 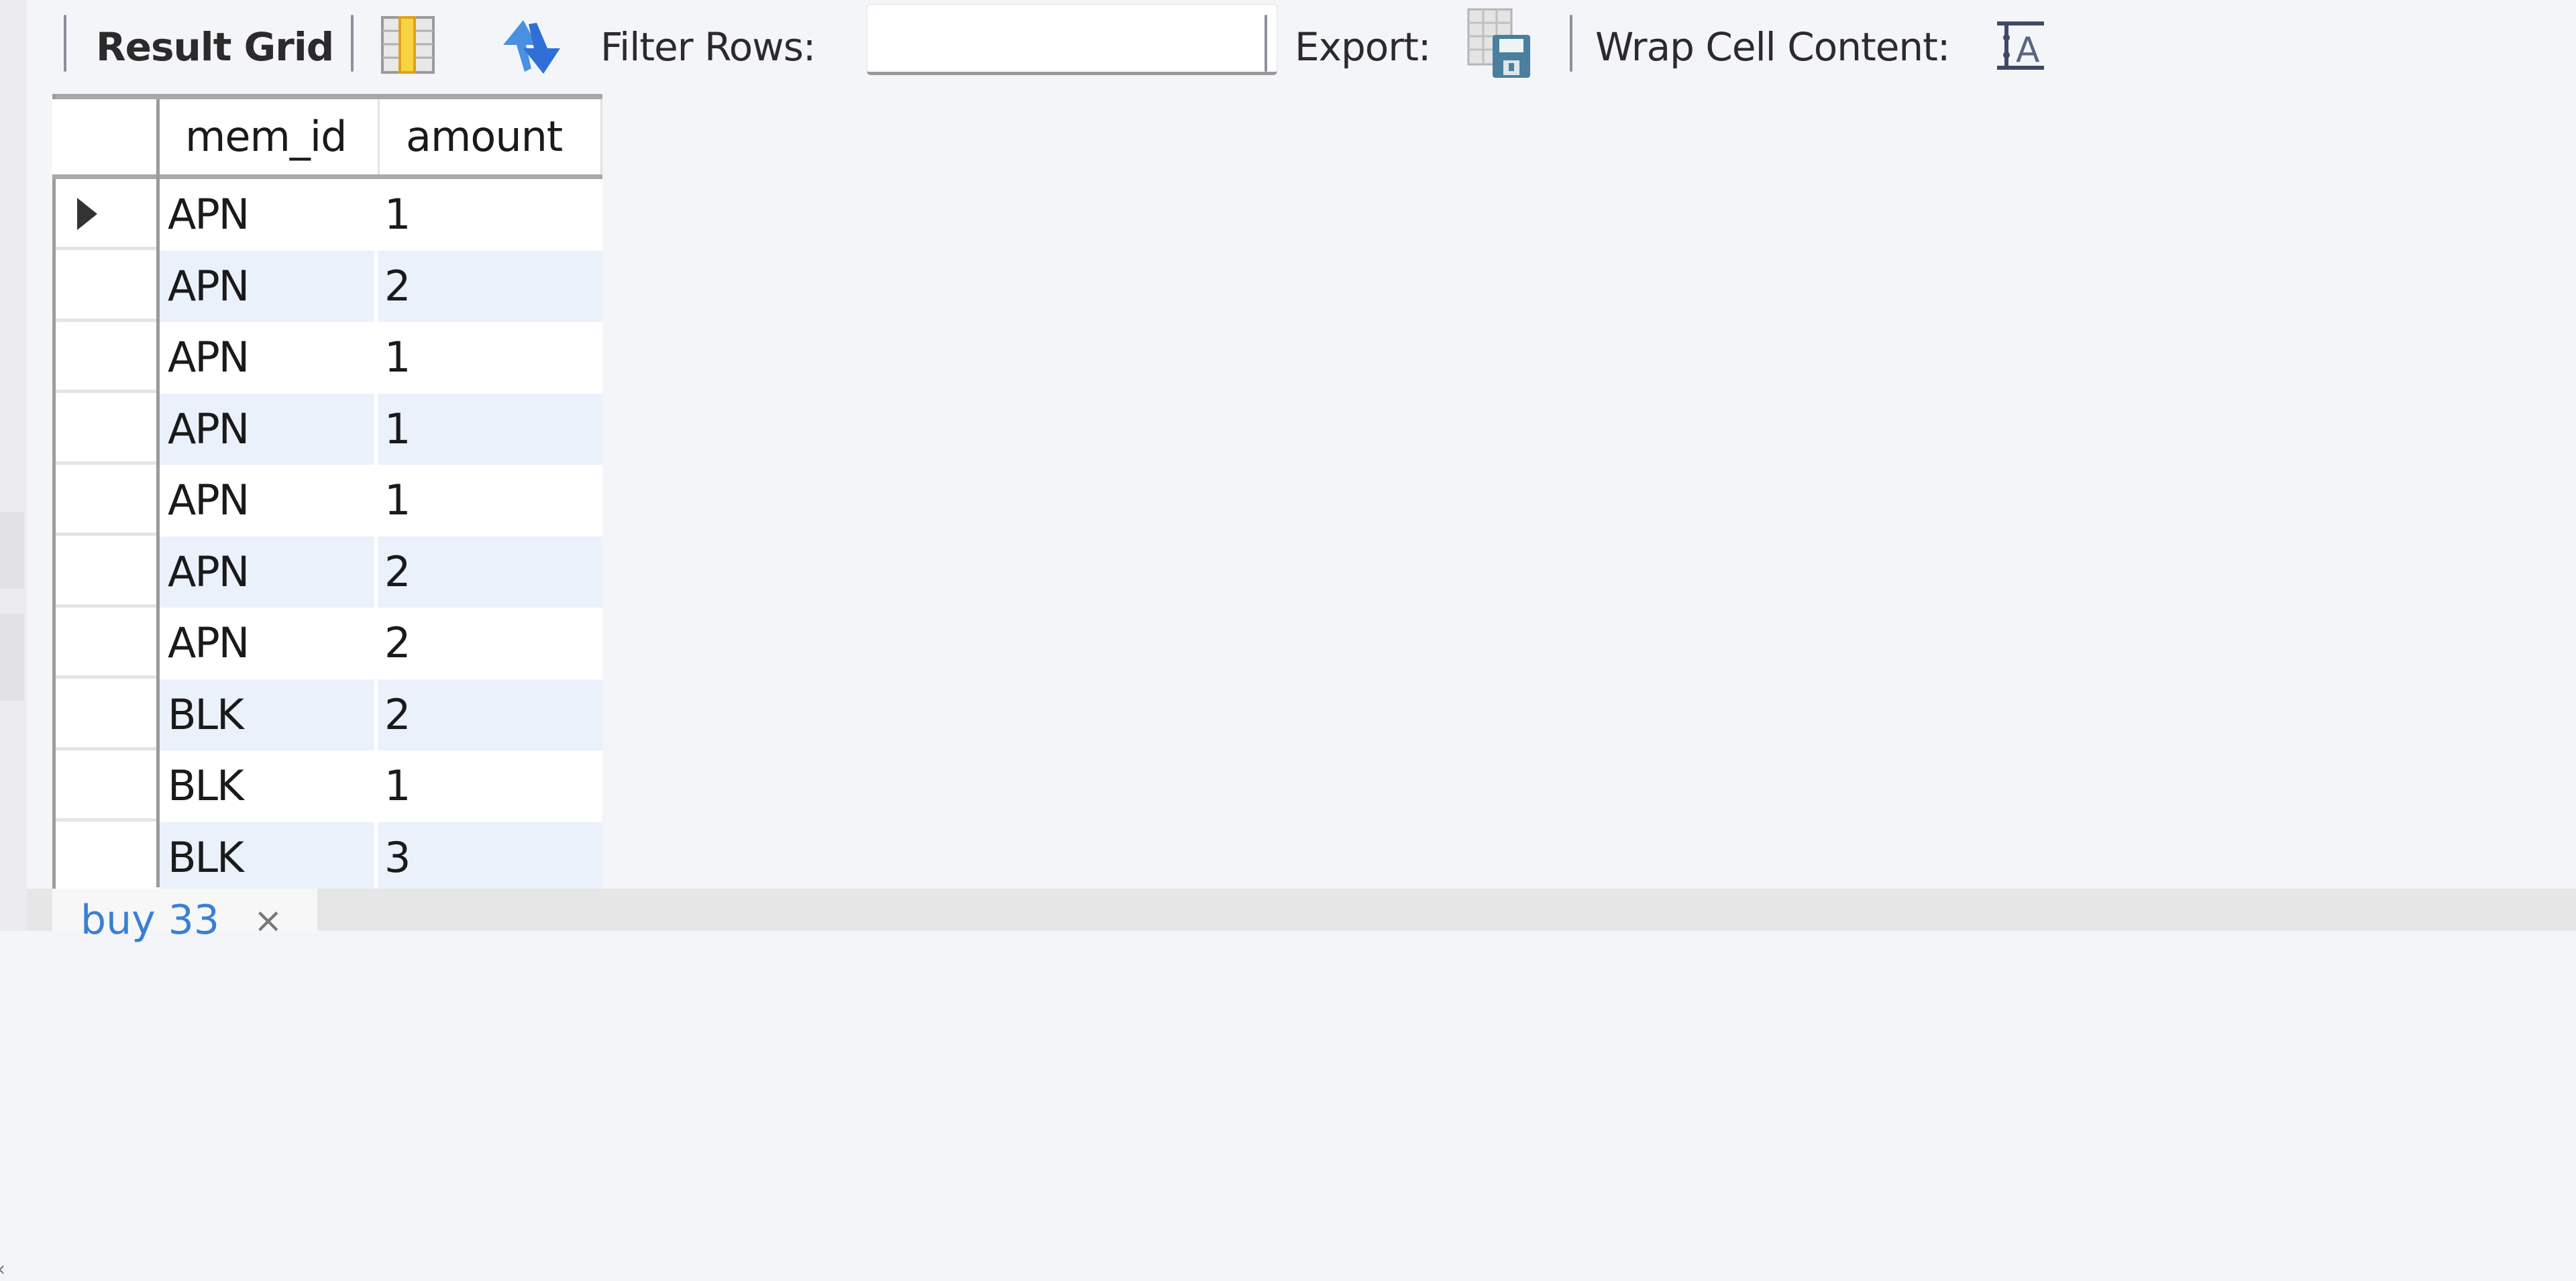 I want to click on export-label: Export:, so click(x=1363, y=47).